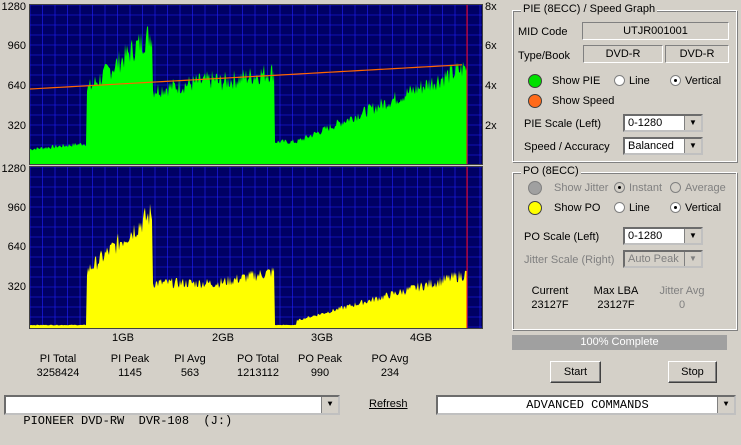  Describe the element at coordinates (258, 359) in the screenshot. I see `stat-label: PO Total` at that location.